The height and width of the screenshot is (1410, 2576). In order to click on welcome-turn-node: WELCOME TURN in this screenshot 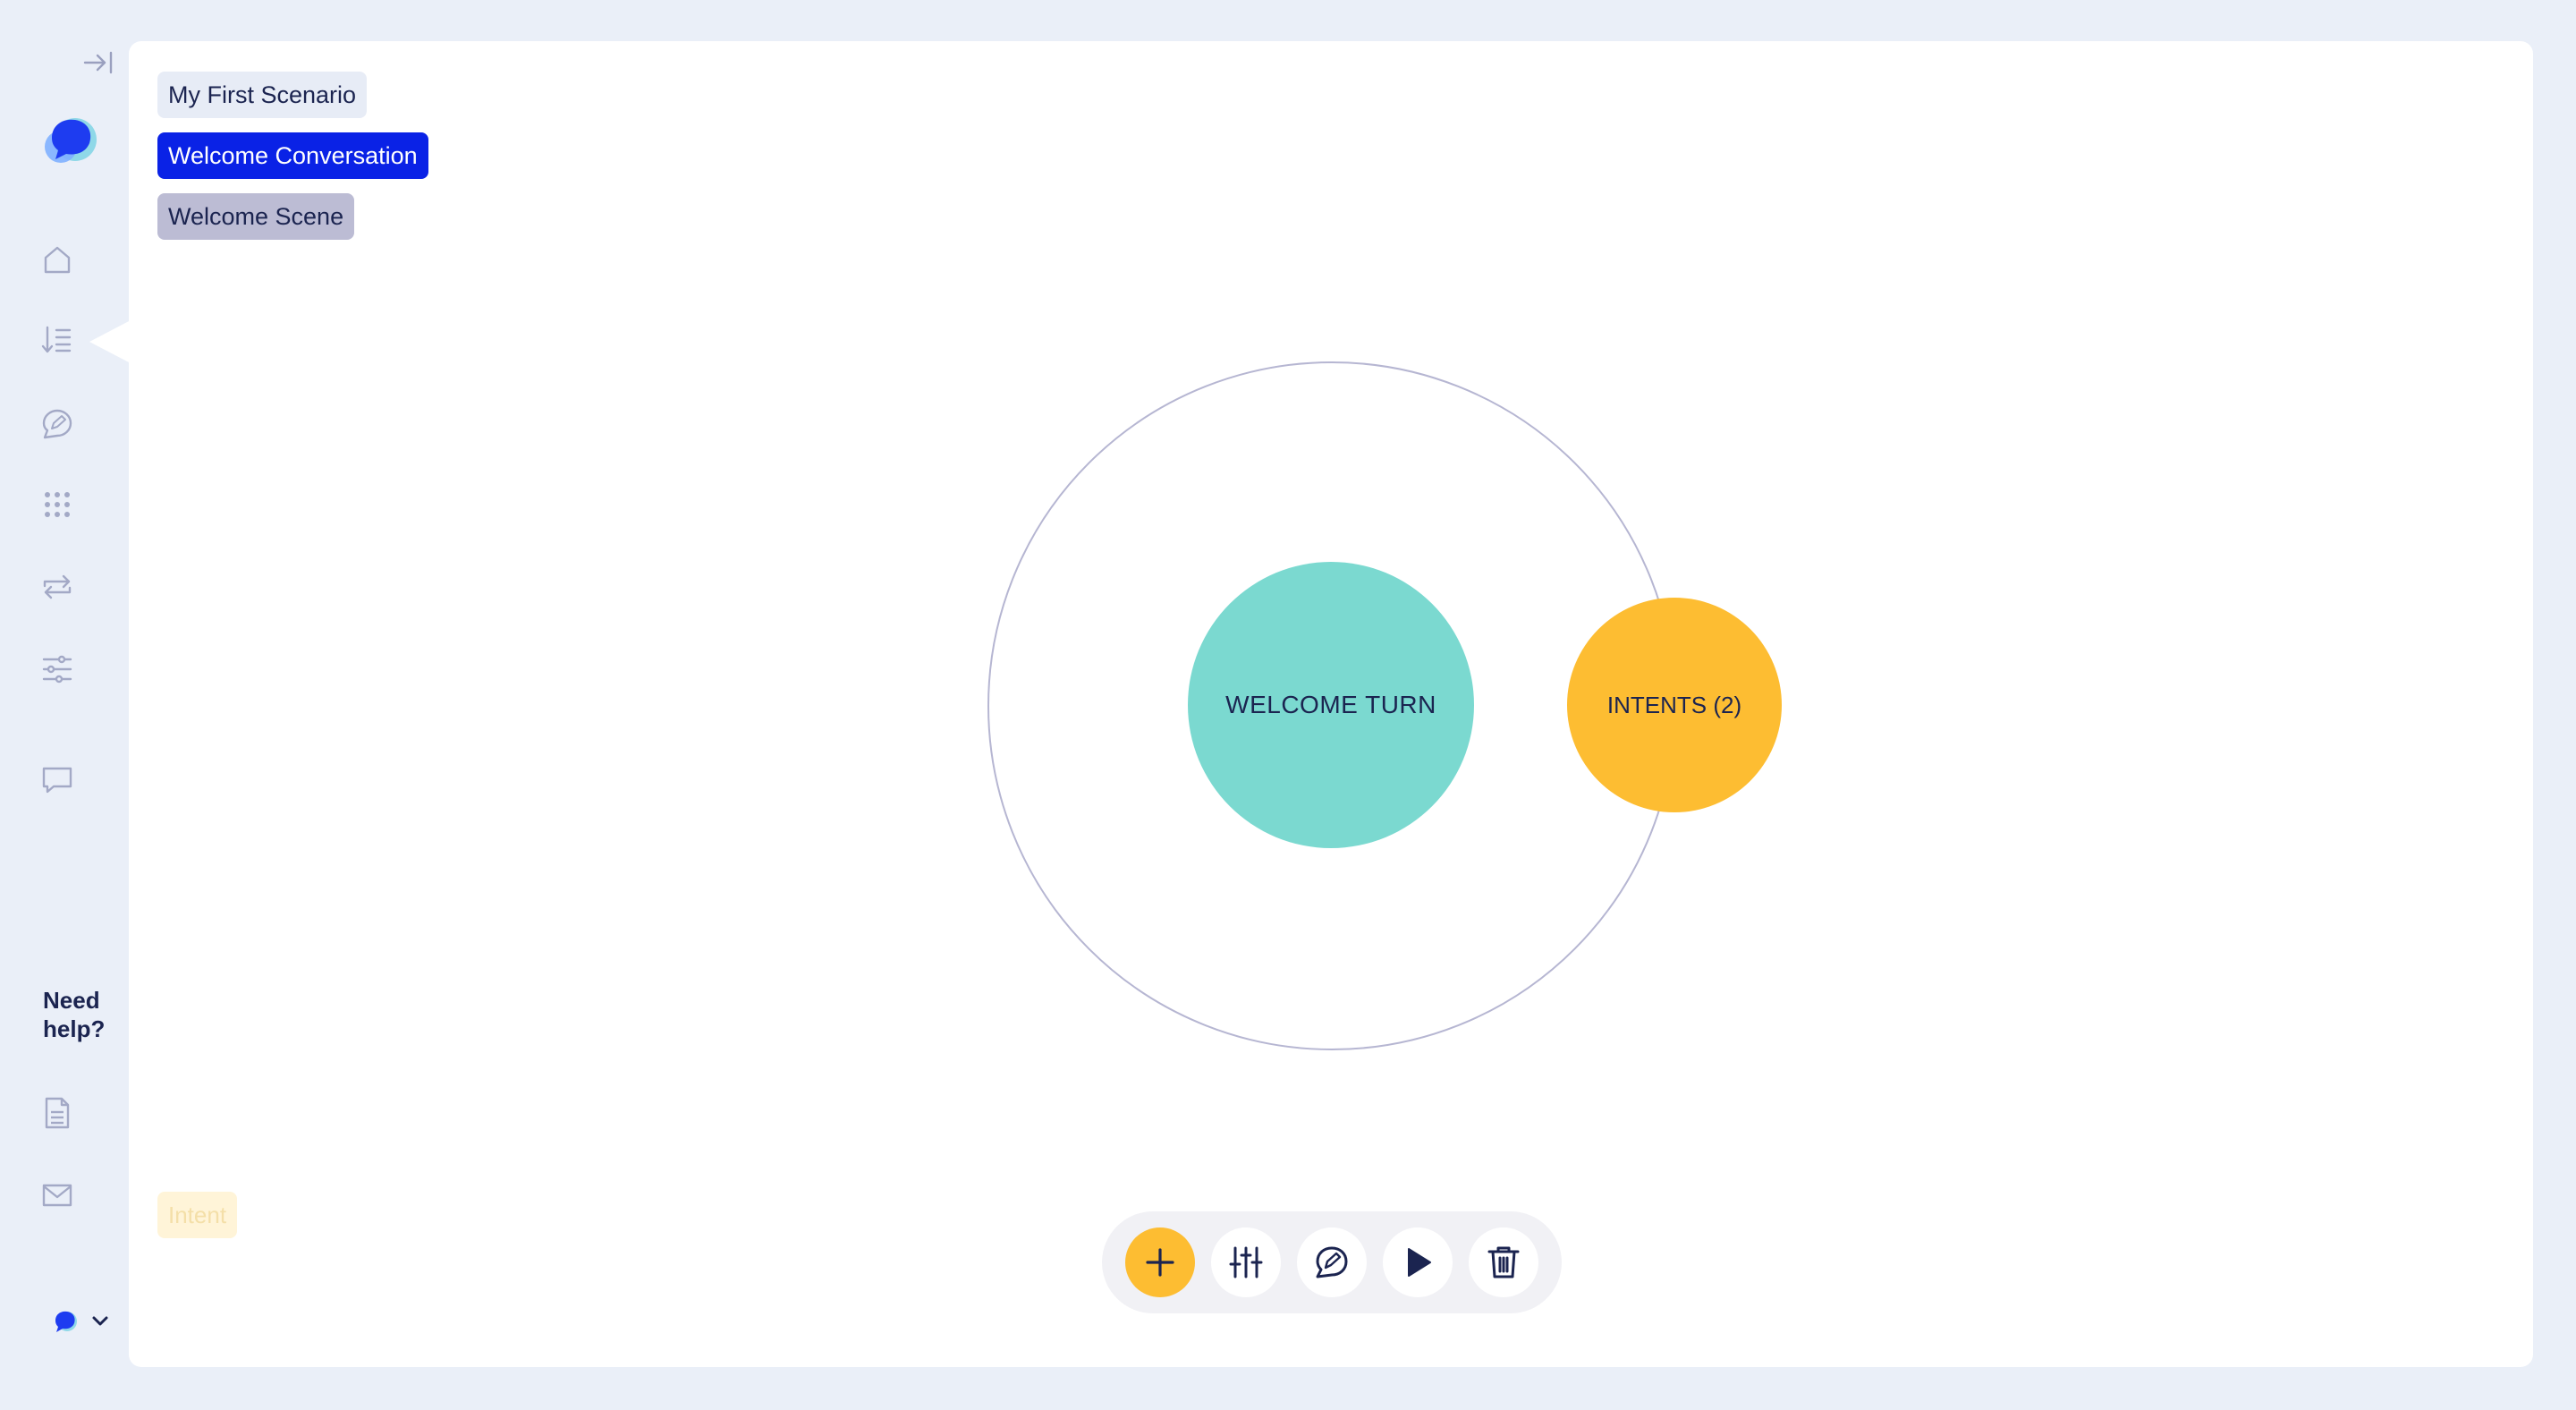, I will do `click(1331, 705)`.